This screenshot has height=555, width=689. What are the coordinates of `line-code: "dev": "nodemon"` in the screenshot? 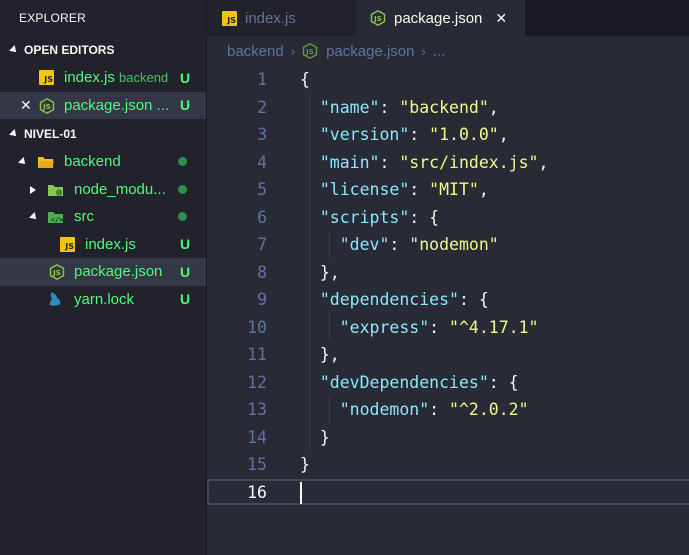 It's located at (399, 245).